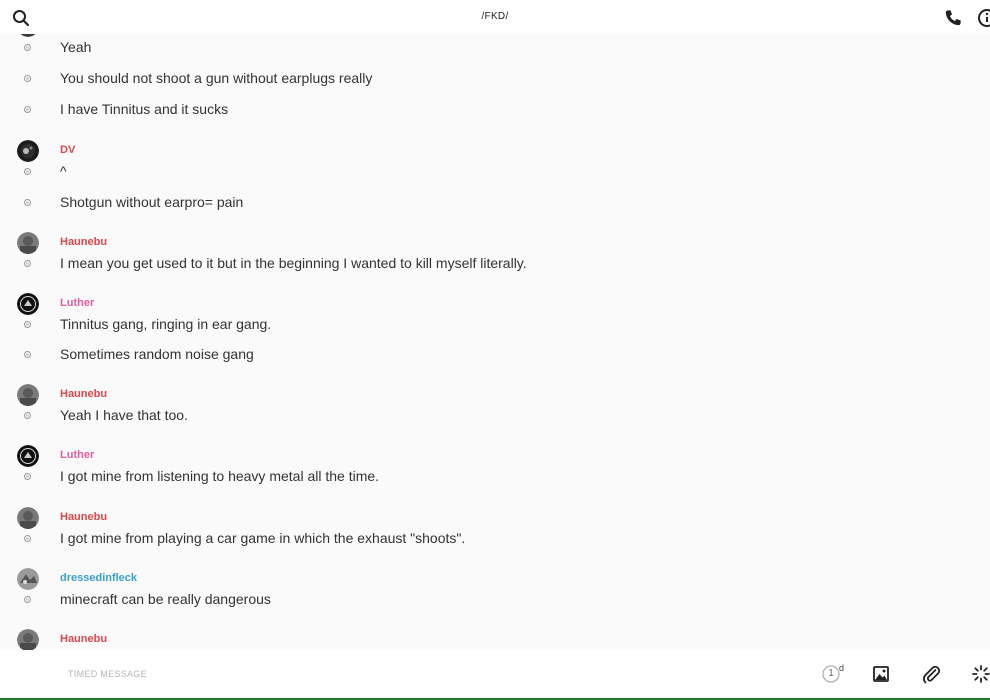  I want to click on message-text: minecraft can be really dangerous, so click(165, 599).